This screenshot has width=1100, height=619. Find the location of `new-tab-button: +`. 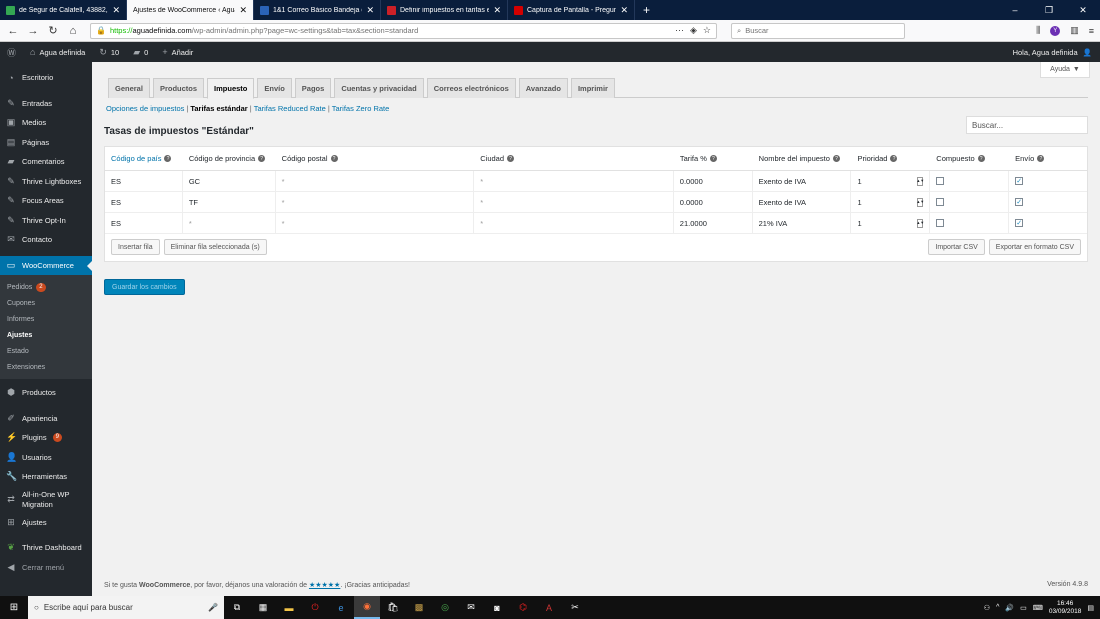

new-tab-button: + is located at coordinates (646, 10).